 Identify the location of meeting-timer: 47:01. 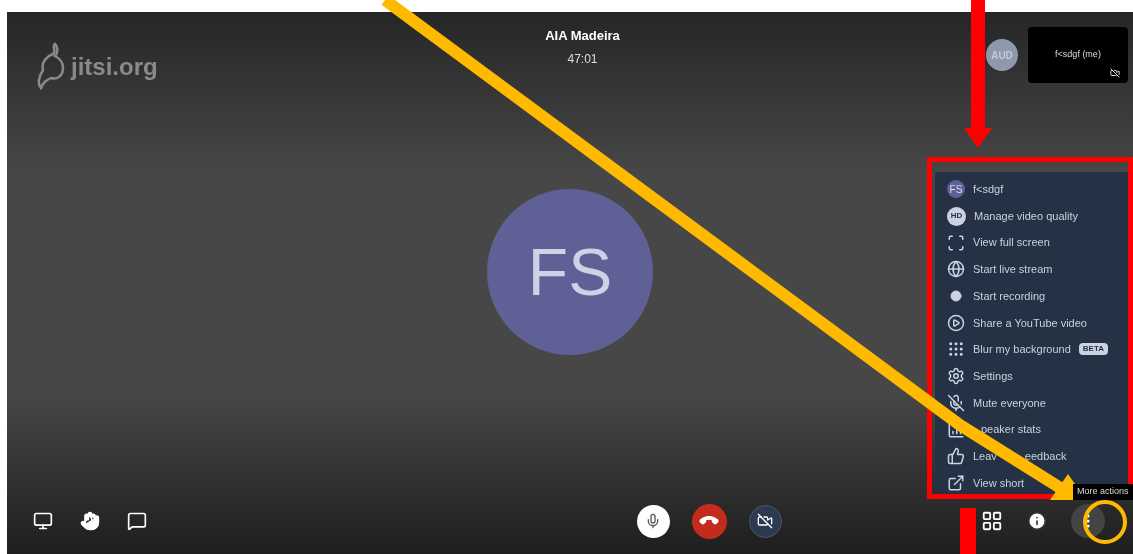
(582, 59).